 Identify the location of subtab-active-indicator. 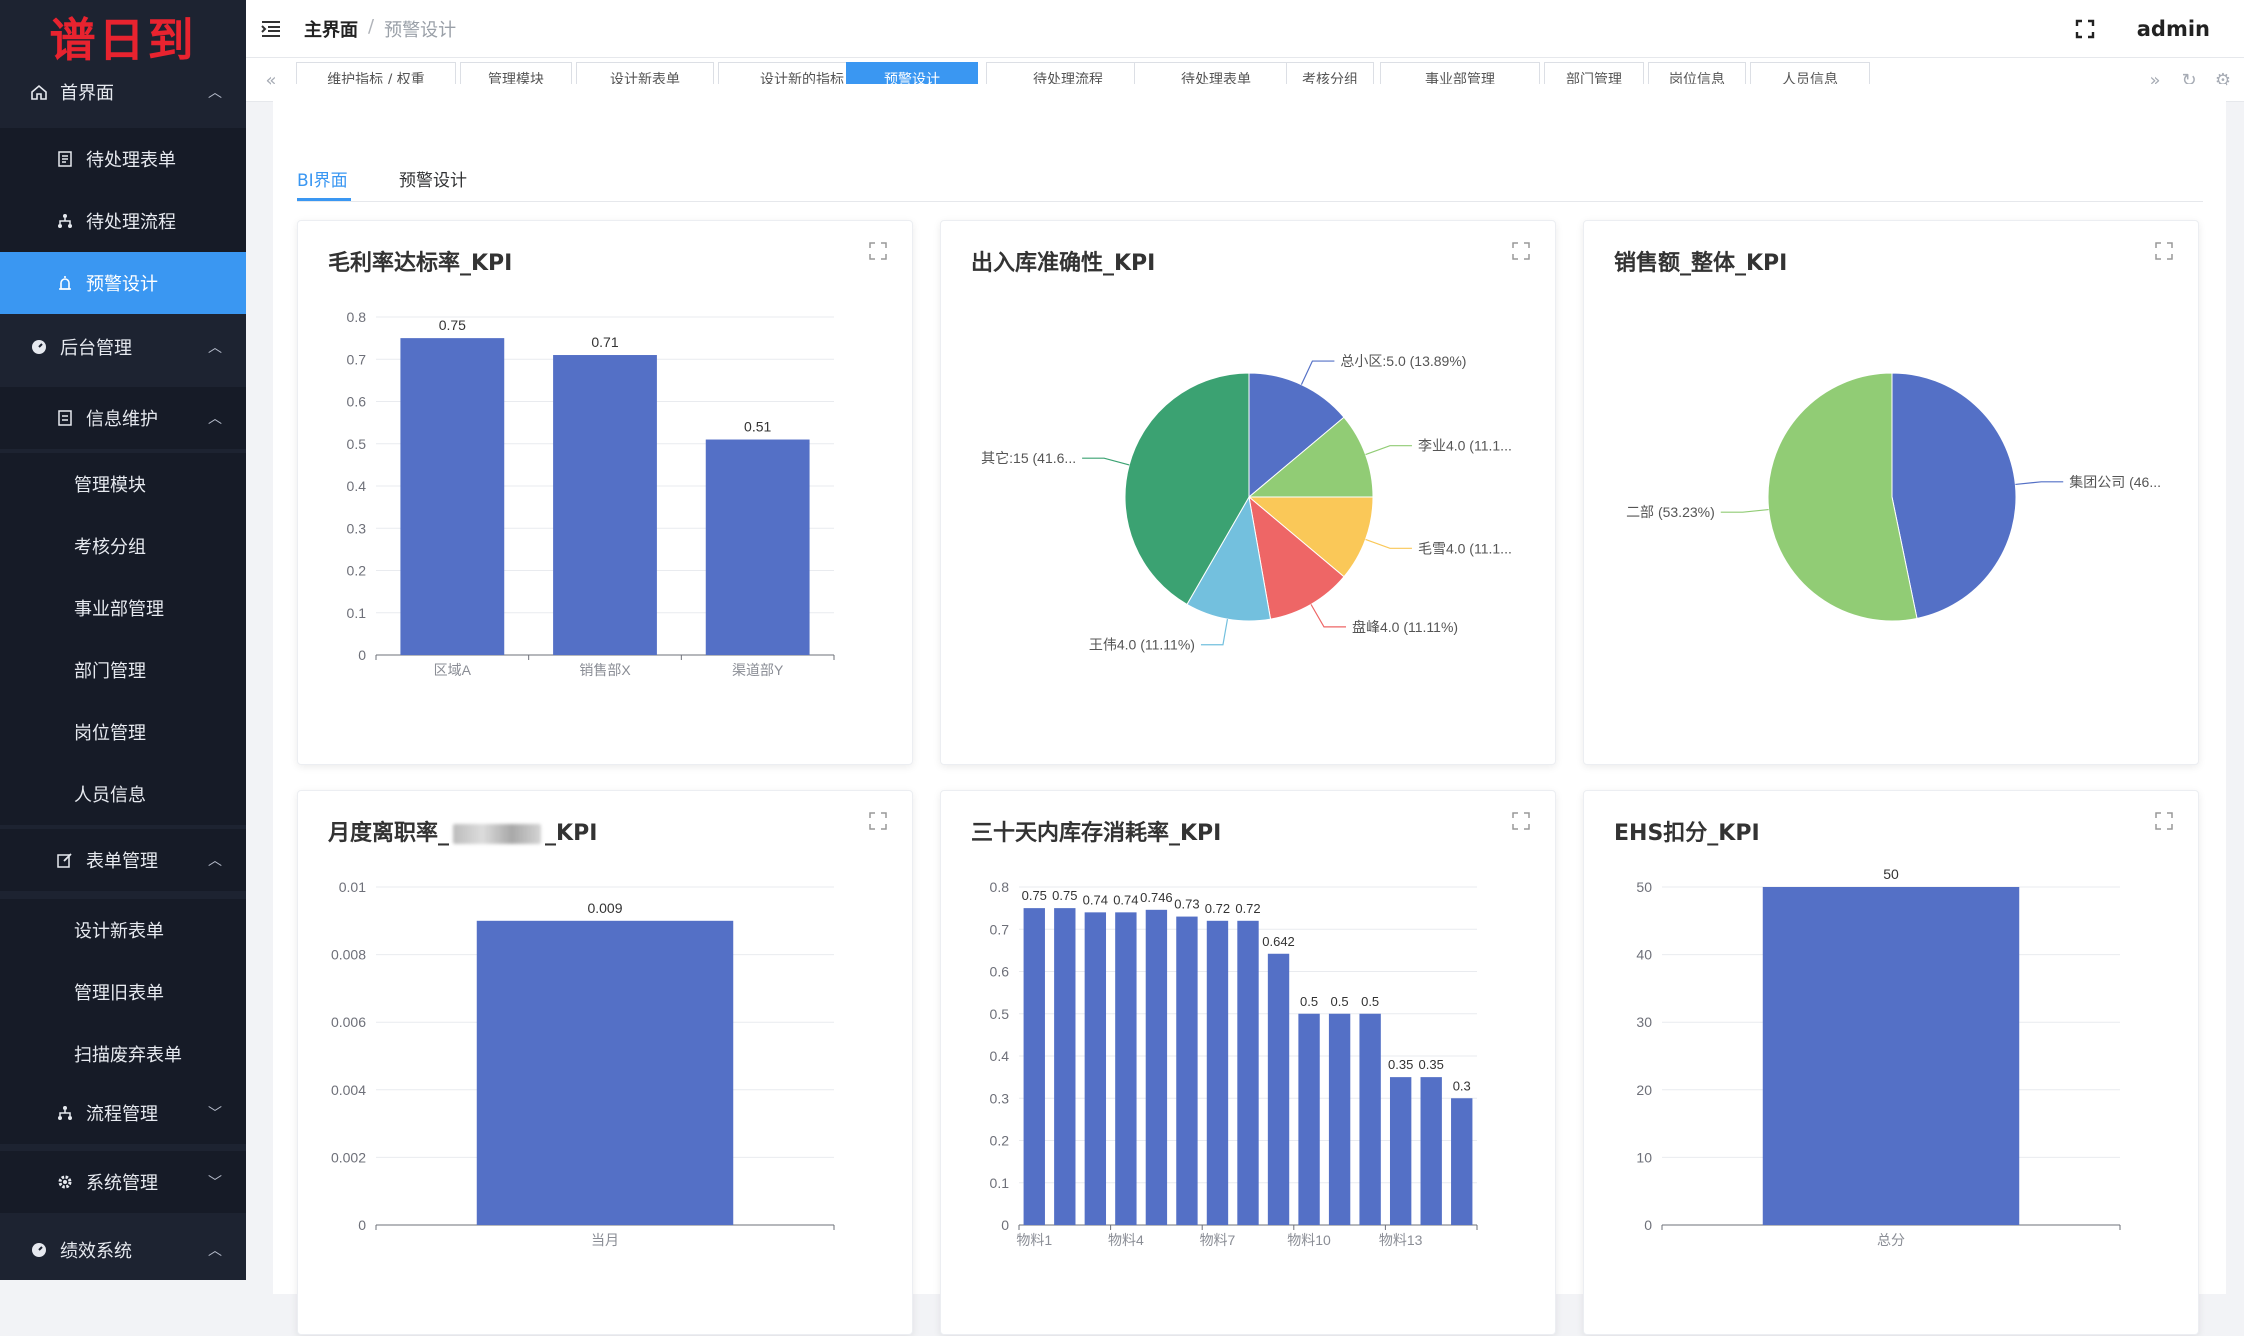
(324, 199).